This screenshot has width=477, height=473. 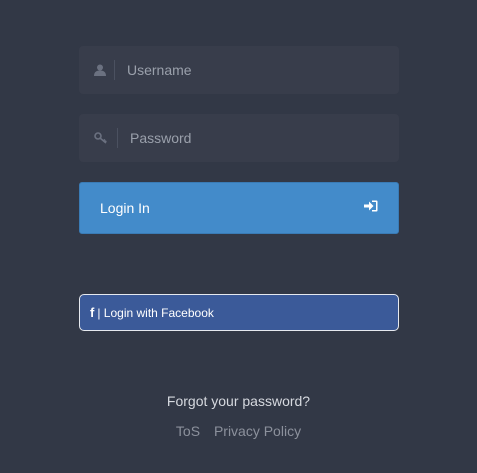 What do you see at coordinates (239, 208) in the screenshot?
I see `login-button: Login In` at bounding box center [239, 208].